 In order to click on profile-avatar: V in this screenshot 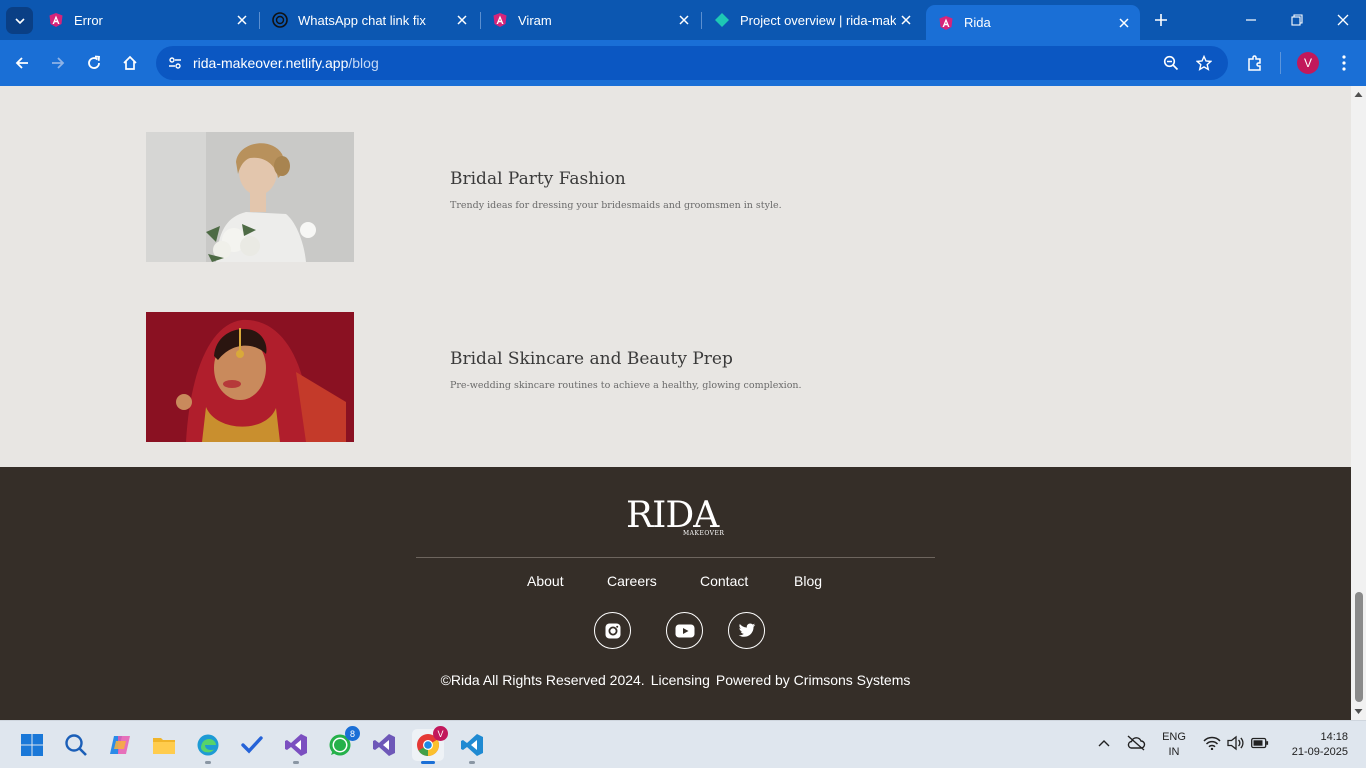, I will do `click(1308, 63)`.